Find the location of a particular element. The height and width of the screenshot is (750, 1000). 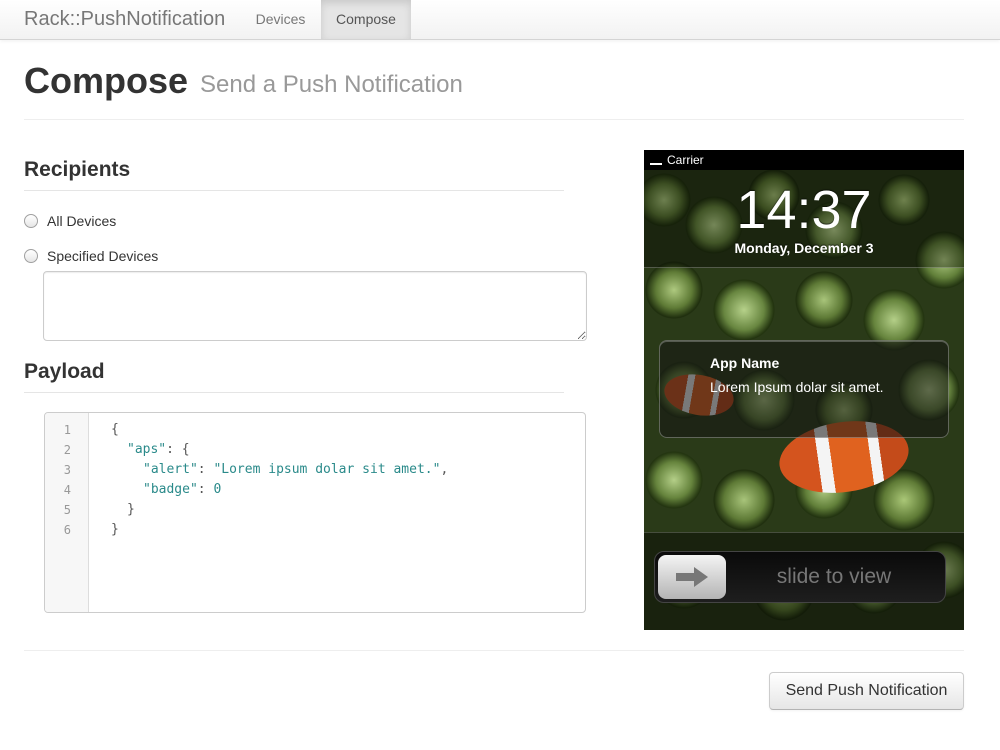

specified-devices-option: Specified Devices is located at coordinates (91, 256).